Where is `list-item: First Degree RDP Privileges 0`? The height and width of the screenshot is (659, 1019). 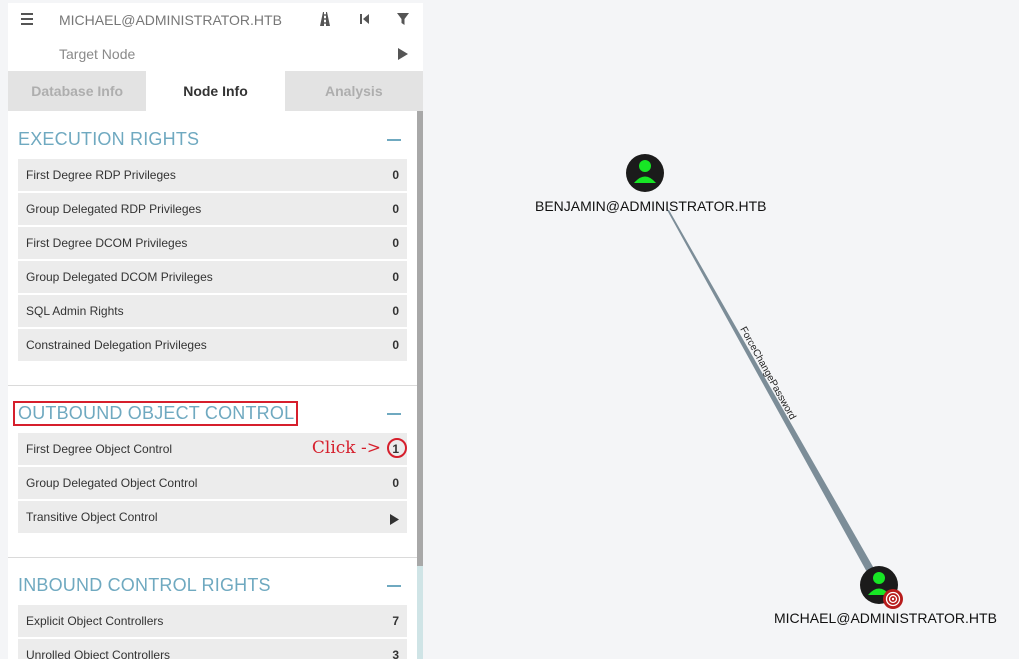 list-item: First Degree RDP Privileges 0 is located at coordinates (212, 175).